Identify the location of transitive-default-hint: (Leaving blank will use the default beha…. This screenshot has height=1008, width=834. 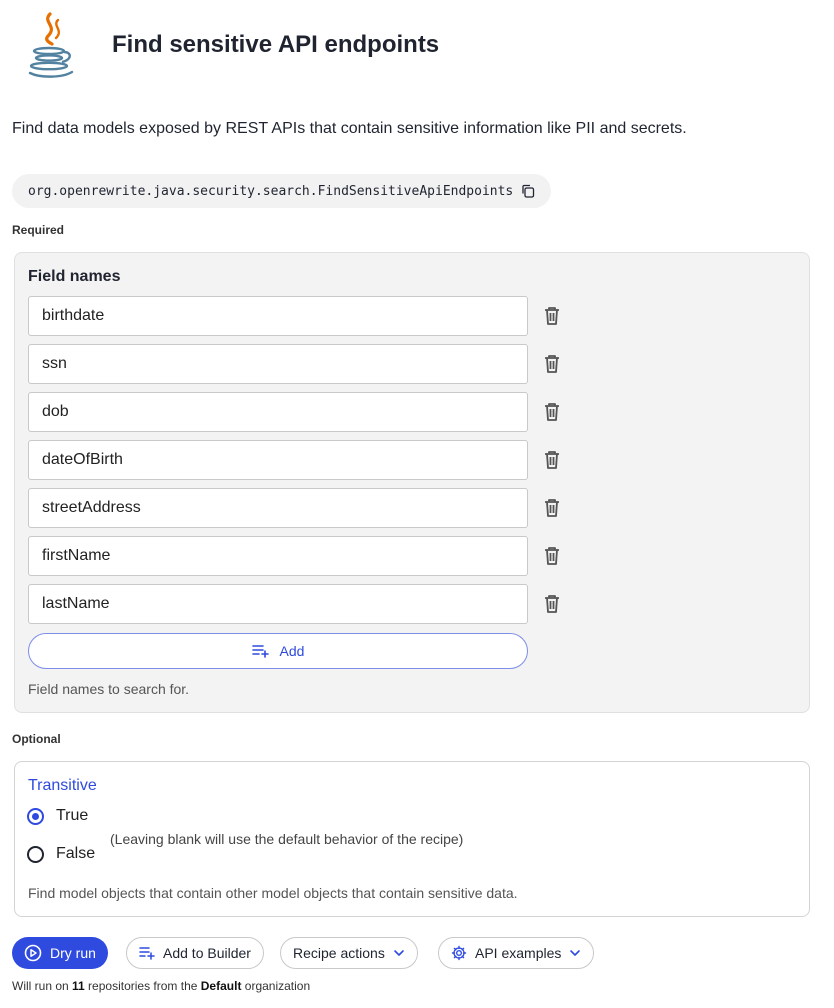
(287, 839).